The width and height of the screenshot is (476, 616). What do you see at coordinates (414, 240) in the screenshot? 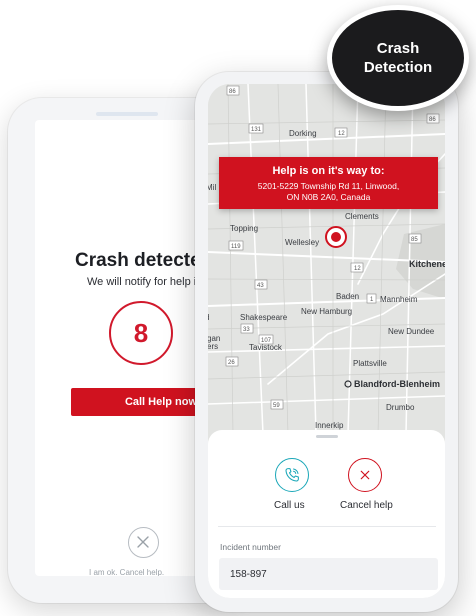
I see `svg-text: 85` at bounding box center [414, 240].